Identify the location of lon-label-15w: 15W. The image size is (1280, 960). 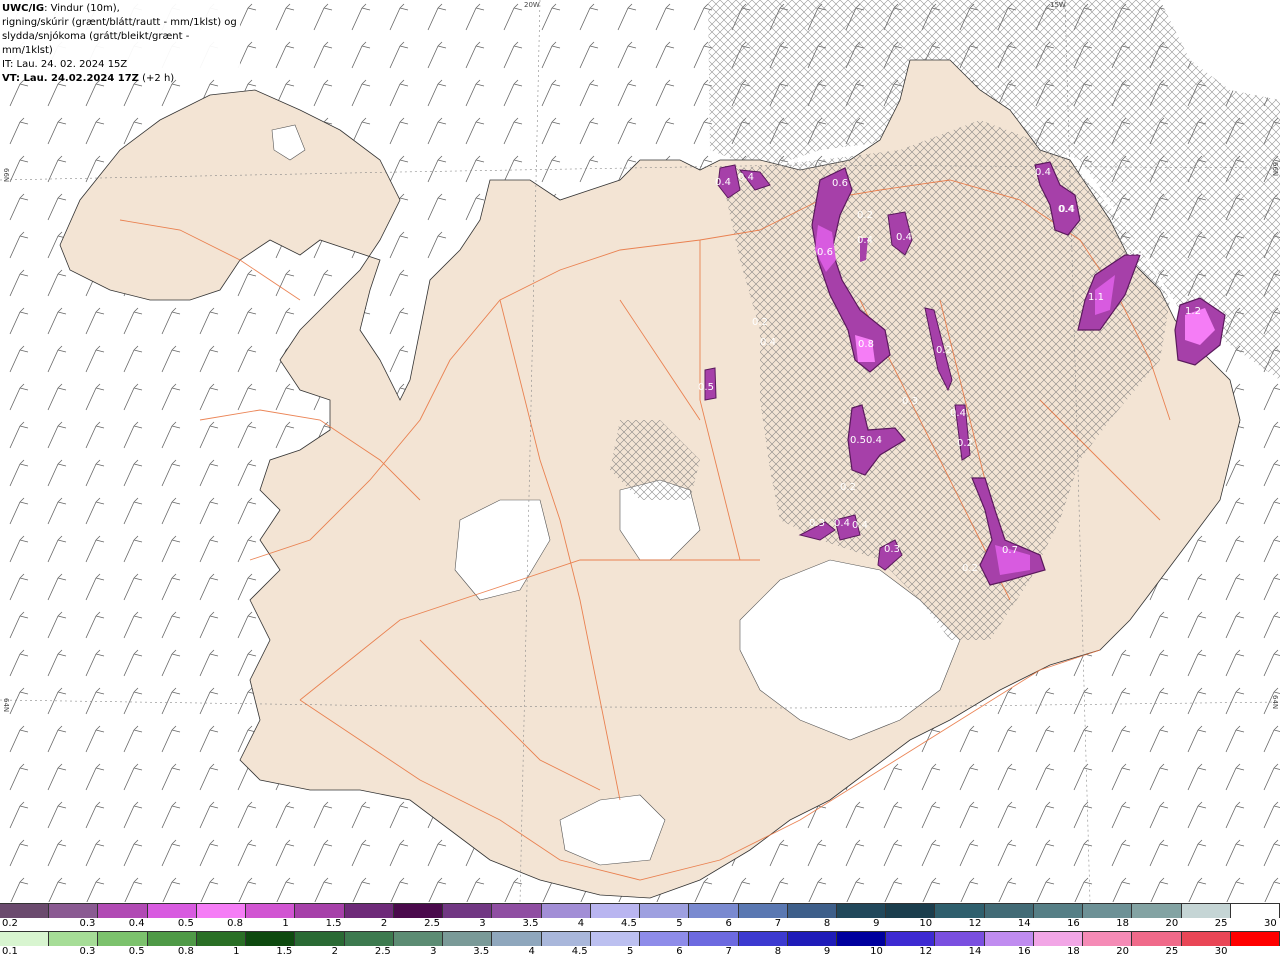
(1058, 5).